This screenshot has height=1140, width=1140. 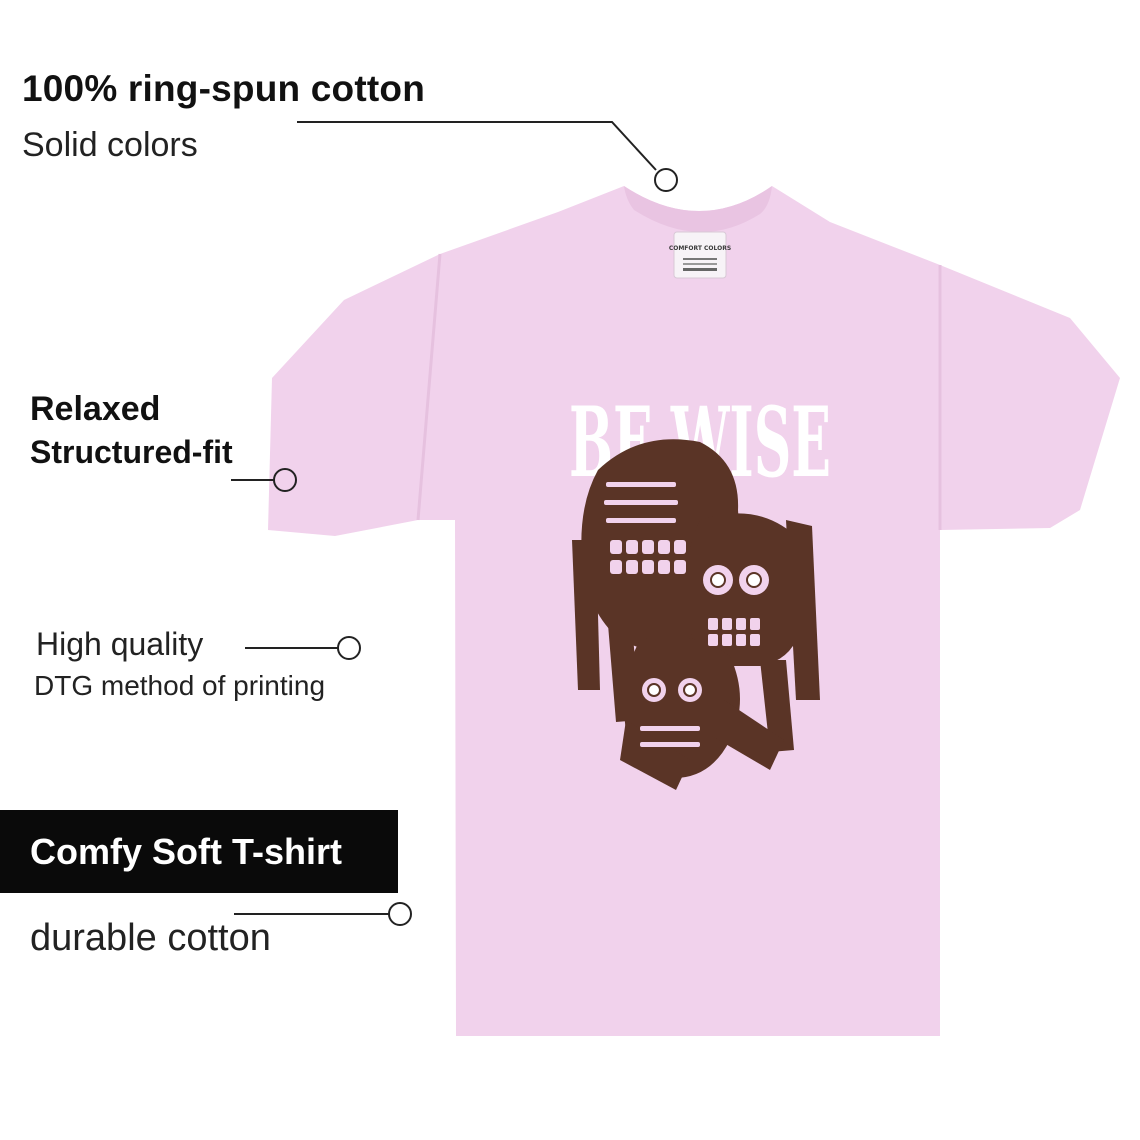 What do you see at coordinates (400, 914) in the screenshot?
I see `callout-dot-durable` at bounding box center [400, 914].